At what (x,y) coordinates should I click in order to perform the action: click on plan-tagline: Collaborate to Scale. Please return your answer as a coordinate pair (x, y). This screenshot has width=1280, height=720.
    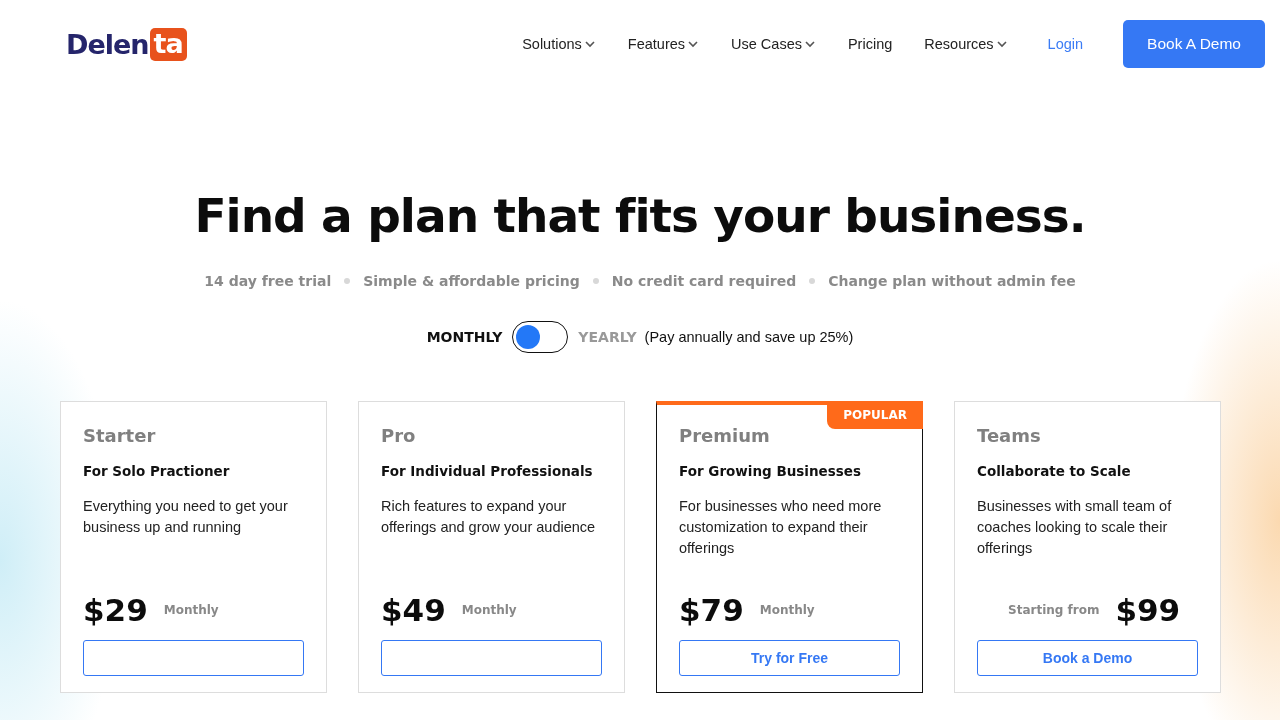
    Looking at the image, I should click on (1054, 471).